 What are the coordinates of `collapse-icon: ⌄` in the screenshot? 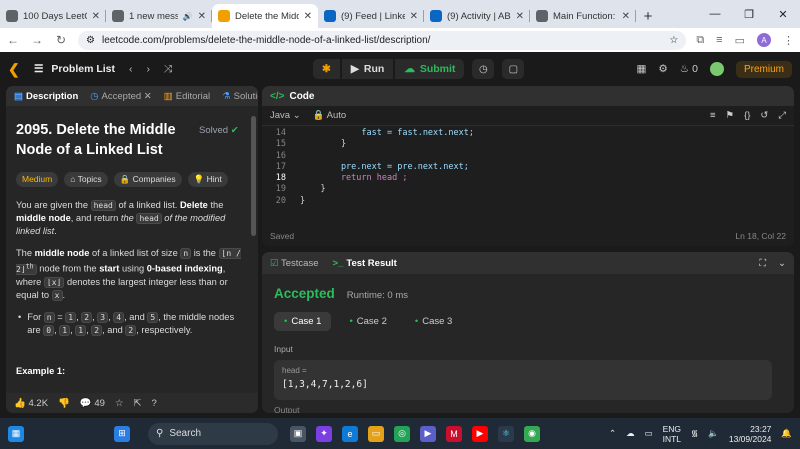 It's located at (782, 263).